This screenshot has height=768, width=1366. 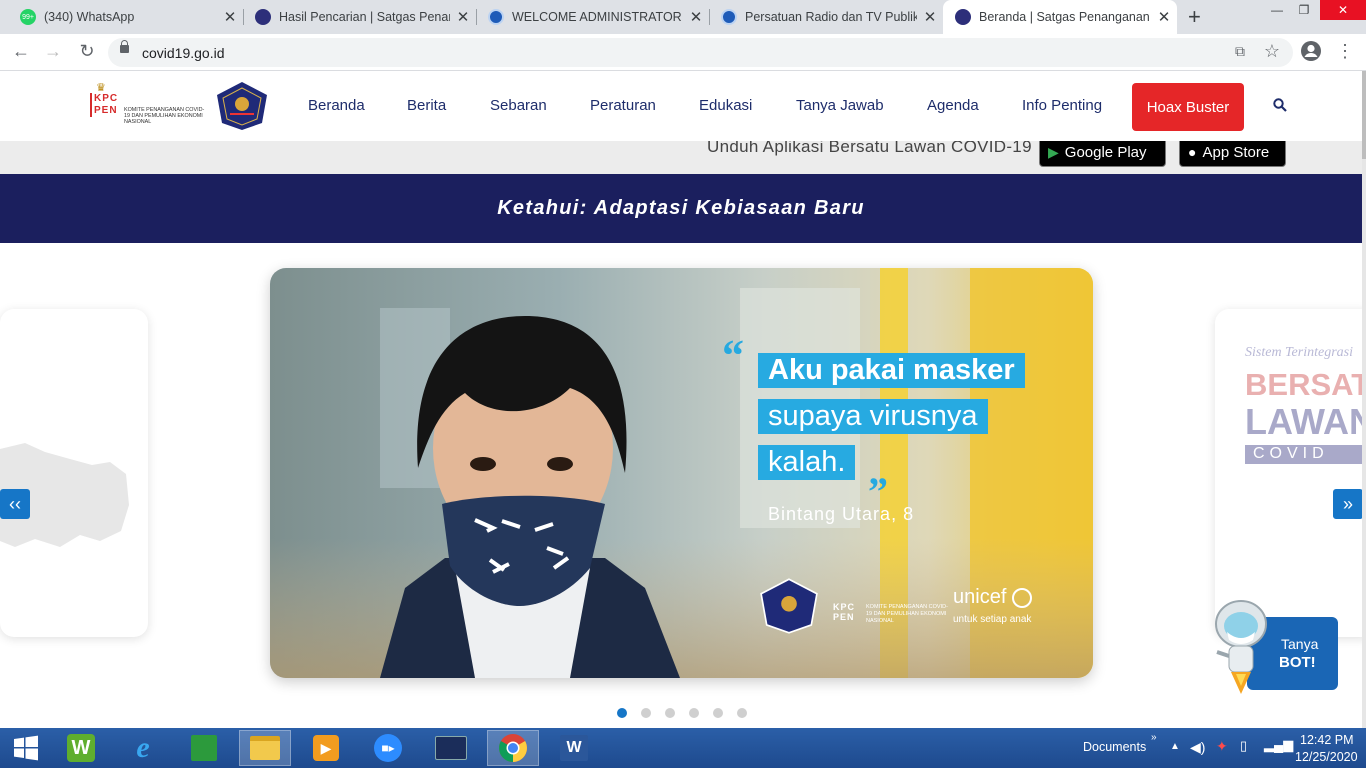 I want to click on acrobat-icon: ✦, so click(x=1222, y=746).